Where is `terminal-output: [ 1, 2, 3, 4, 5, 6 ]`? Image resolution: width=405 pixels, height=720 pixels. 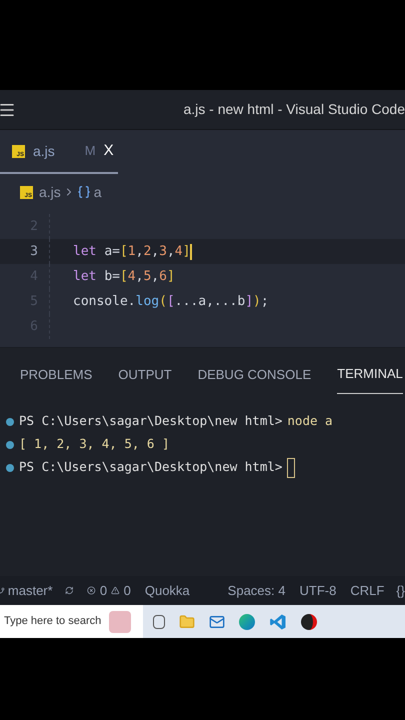
terminal-output: [ 1, 2, 3, 4, 5, 6 ] is located at coordinates (94, 444).